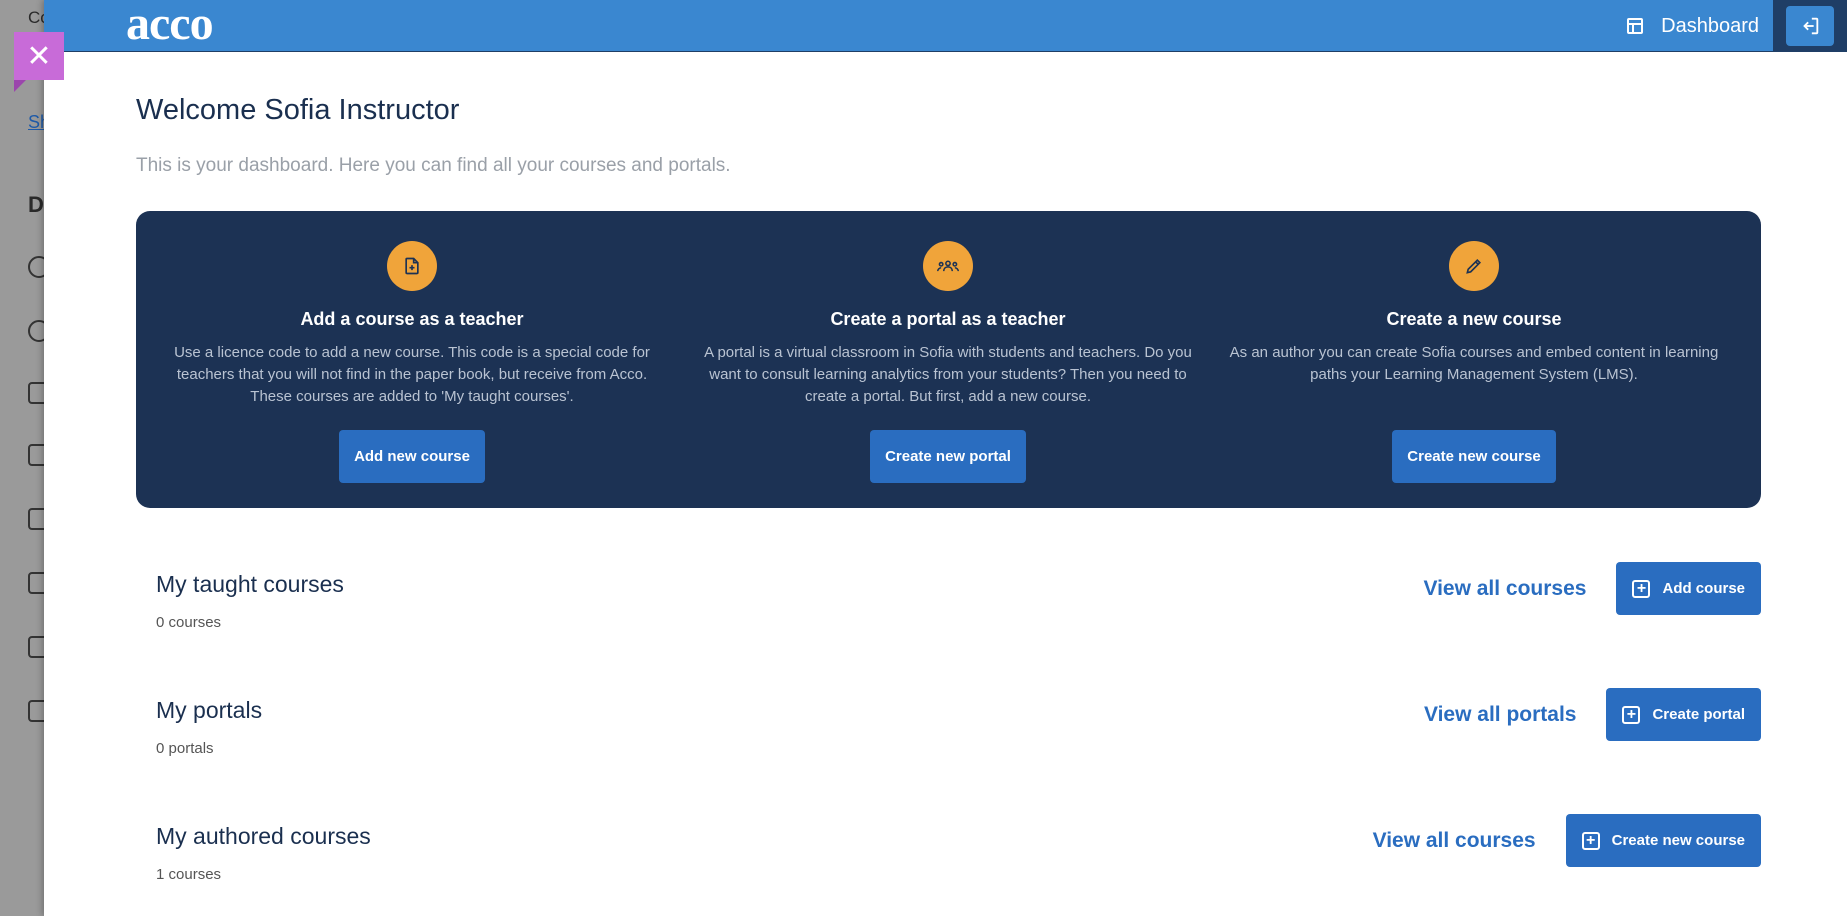 Image resolution: width=1847 pixels, height=916 pixels. Describe the element at coordinates (945, 26) in the screenshot. I see `top-bar: acco Dashboard` at that location.